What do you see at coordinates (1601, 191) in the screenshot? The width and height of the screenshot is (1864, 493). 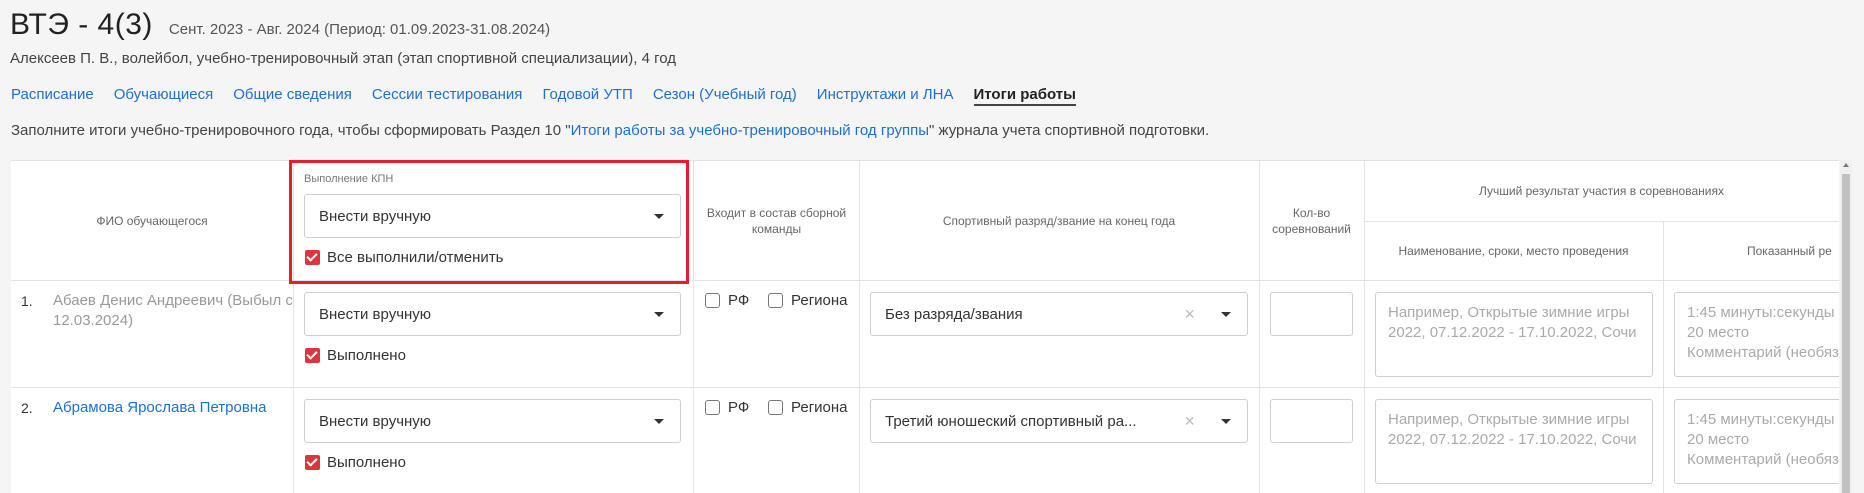 I see `column-header-best: Лучший результат участия в соревнованиях` at bounding box center [1601, 191].